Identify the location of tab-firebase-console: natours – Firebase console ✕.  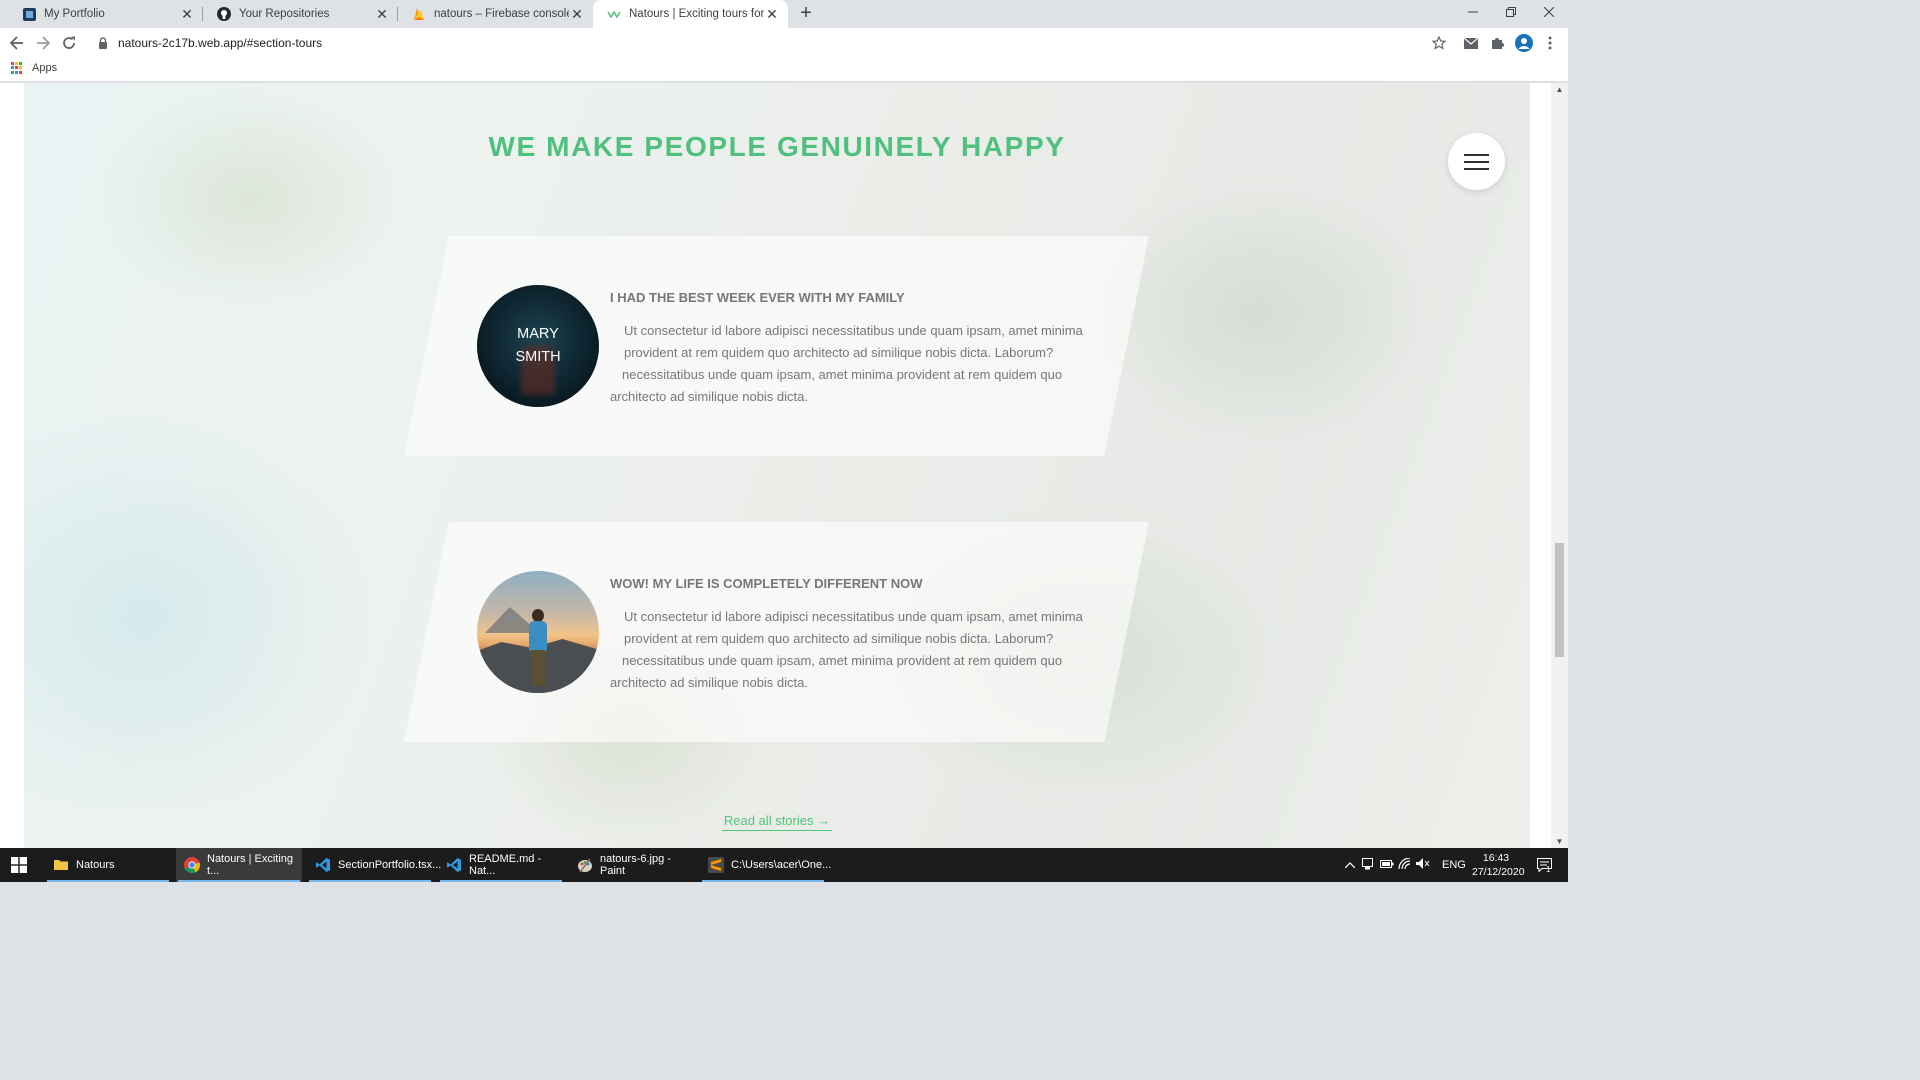
(495, 14).